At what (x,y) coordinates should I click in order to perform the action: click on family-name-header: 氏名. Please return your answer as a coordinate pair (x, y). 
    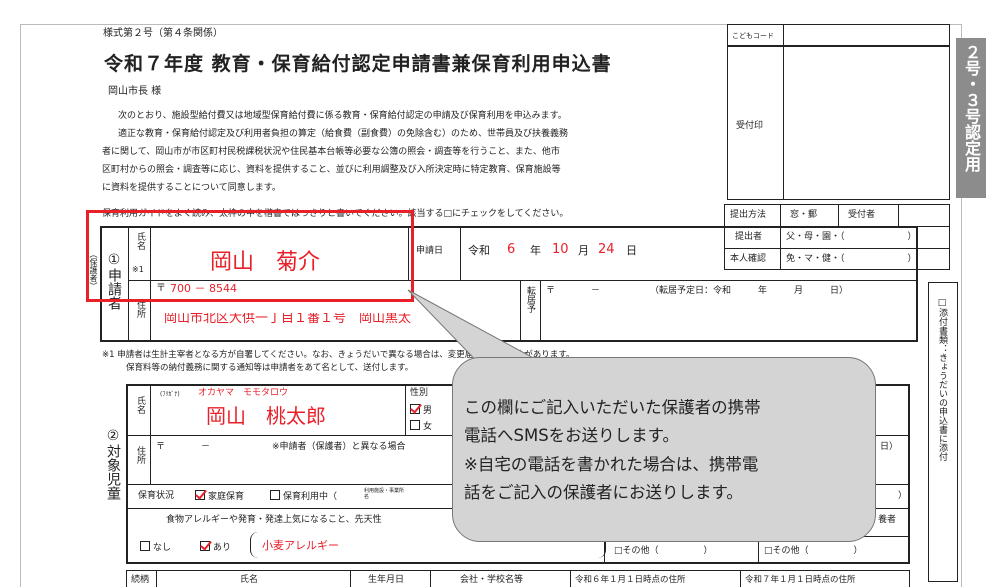
    Looking at the image, I should click on (249, 580).